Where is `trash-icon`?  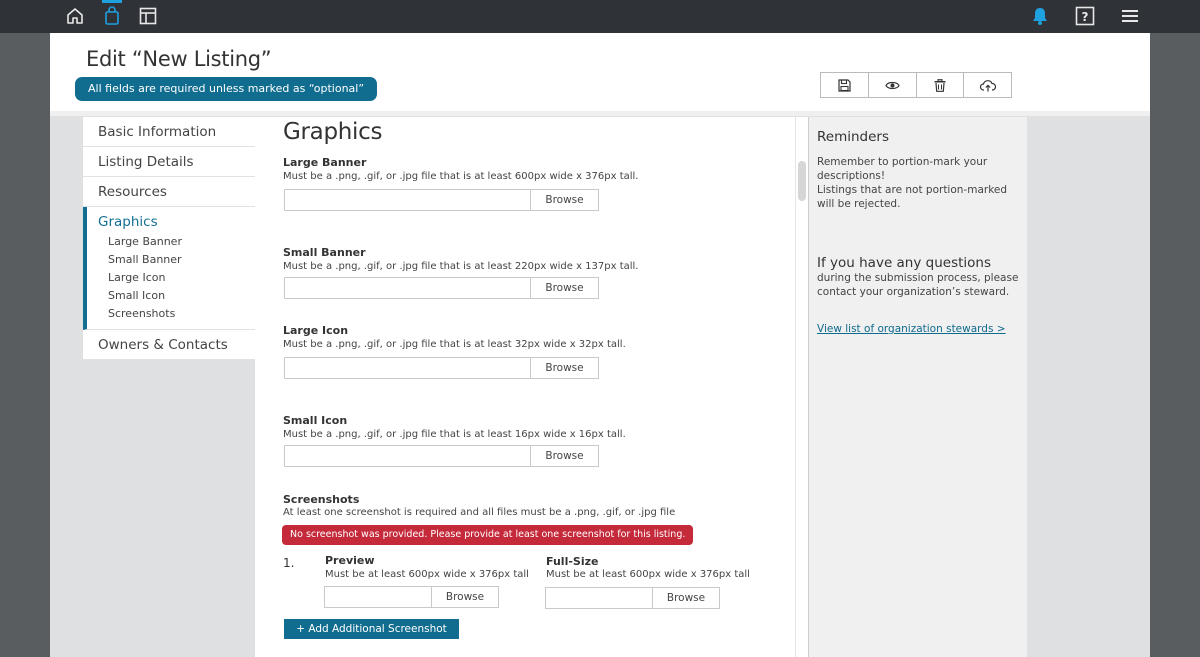 trash-icon is located at coordinates (940, 85).